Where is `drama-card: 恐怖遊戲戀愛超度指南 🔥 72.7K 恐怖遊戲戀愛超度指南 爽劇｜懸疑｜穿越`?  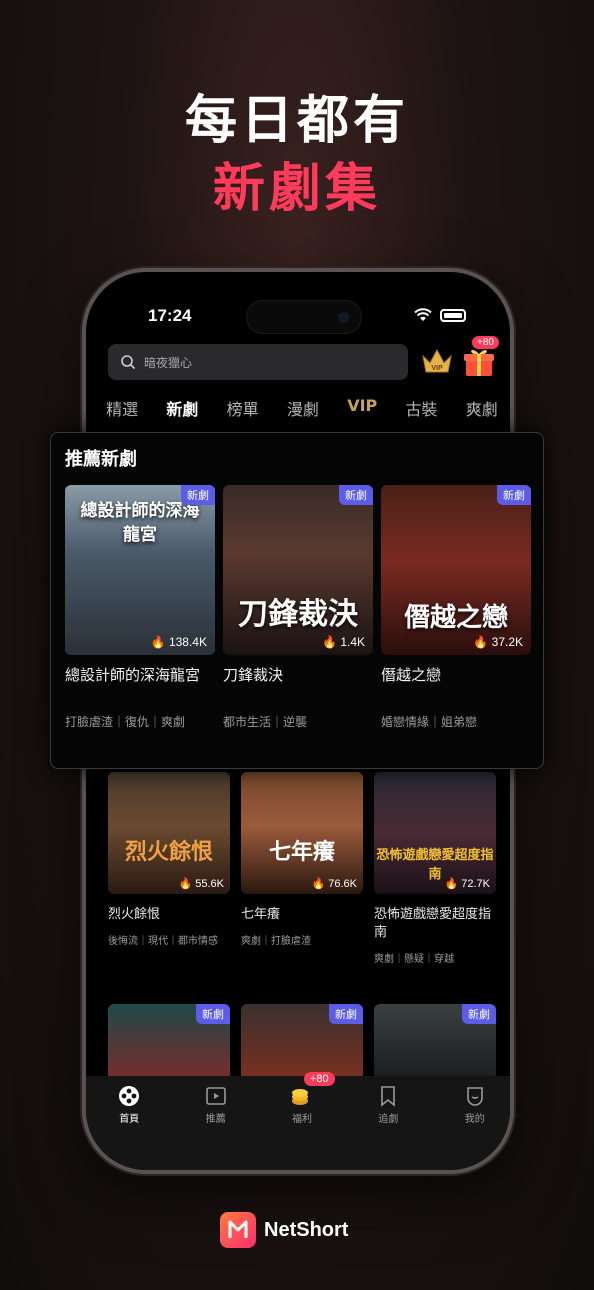
drama-card: 恐怖遊戲戀愛超度指南 🔥 72.7K 恐怖遊戲戀愛超度指南 爽劇｜懸疑｜穿越 is located at coordinates (435, 868).